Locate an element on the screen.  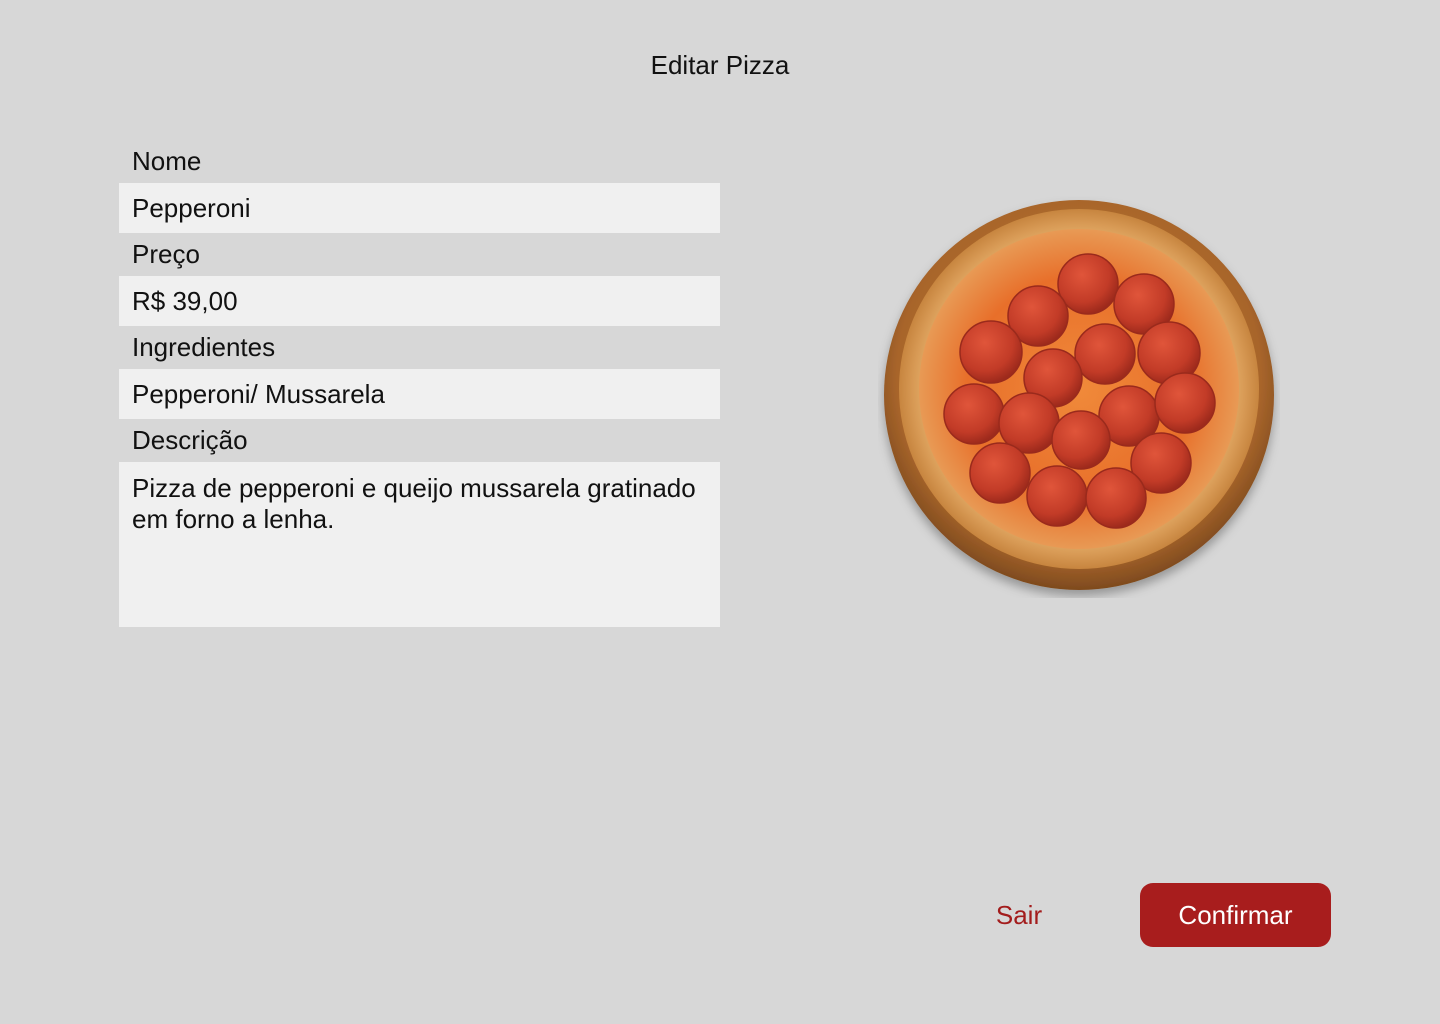
page-title: Editar Pizza is located at coordinates (720, 65).